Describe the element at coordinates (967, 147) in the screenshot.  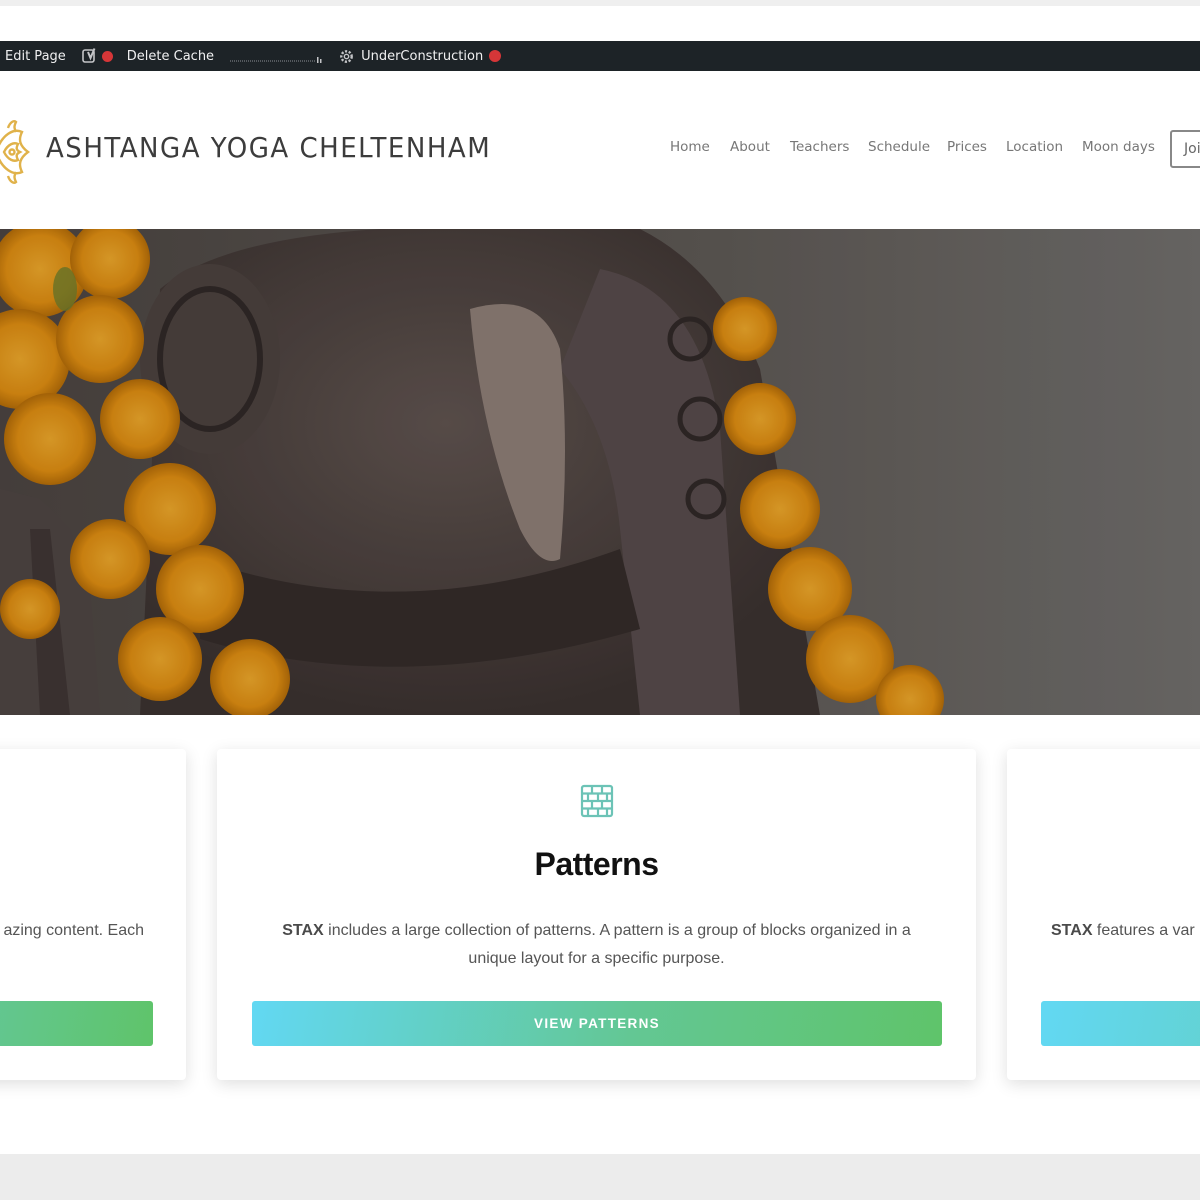
I see `nav-prices: Prices` at that location.